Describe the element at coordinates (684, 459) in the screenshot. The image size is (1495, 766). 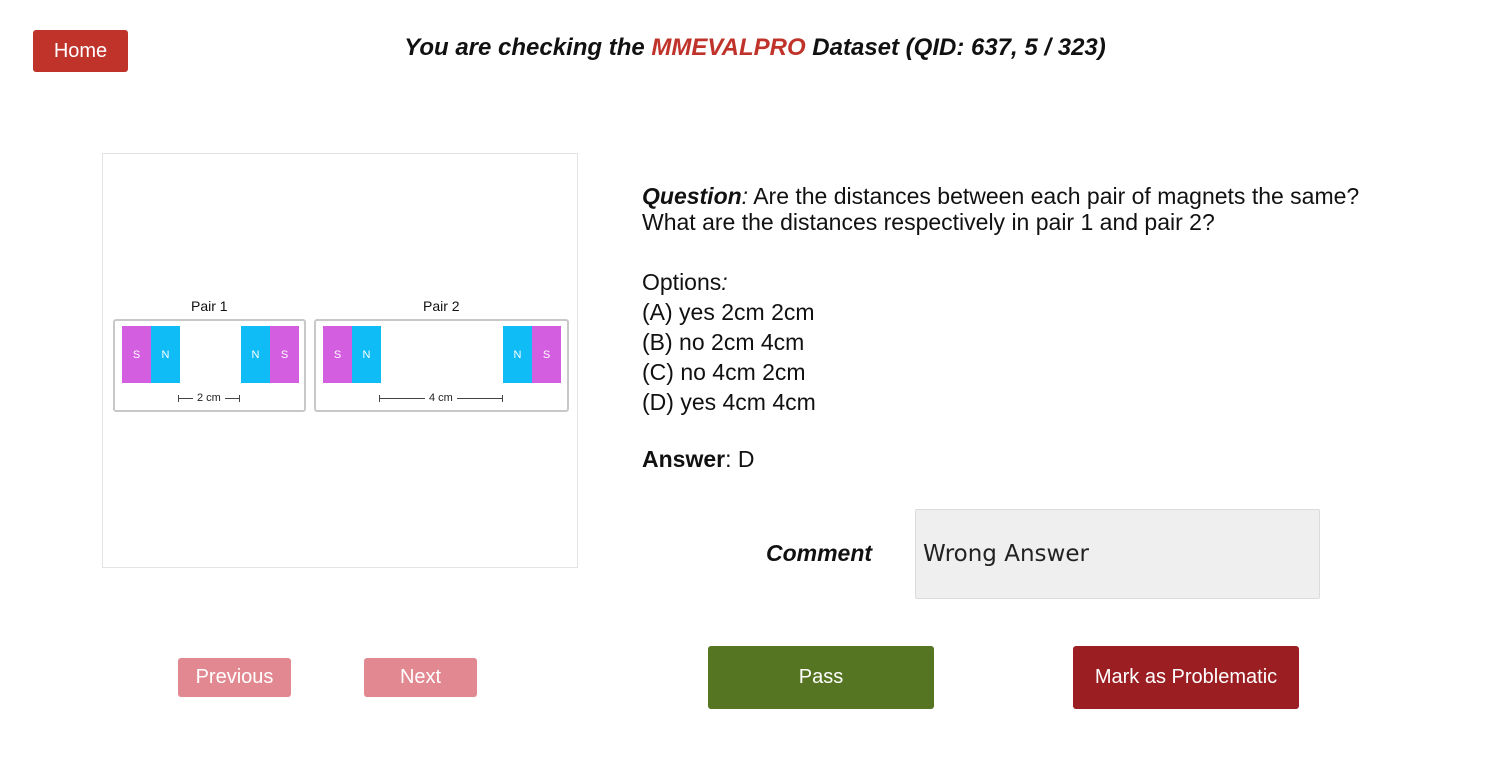
I see `answer-label: Answer` at that location.